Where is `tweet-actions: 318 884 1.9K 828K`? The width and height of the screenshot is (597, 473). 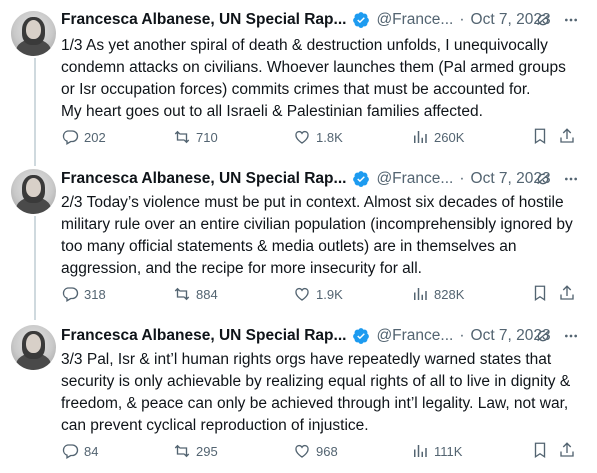
tweet-actions: 318 884 1.9K 828K is located at coordinates (326, 294).